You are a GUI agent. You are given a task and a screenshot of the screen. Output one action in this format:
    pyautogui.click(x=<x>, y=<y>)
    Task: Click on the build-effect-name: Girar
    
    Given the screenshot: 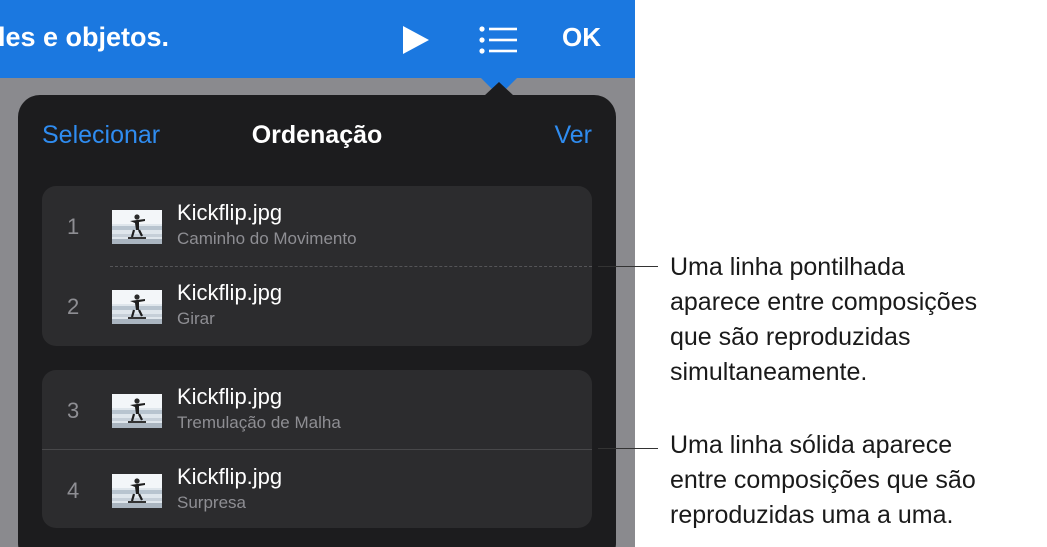 What is the action you would take?
    pyautogui.click(x=196, y=318)
    